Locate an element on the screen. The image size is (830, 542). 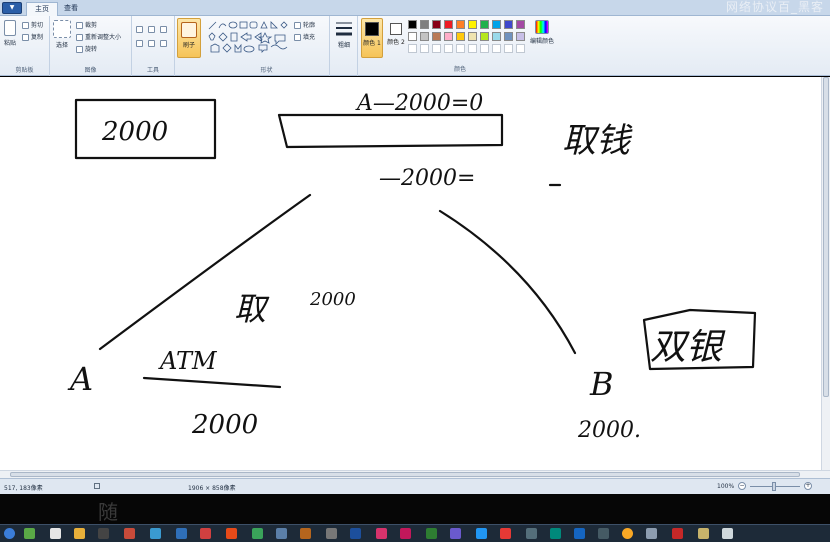
horizontal-scrollbar is located at coordinates (415, 474).